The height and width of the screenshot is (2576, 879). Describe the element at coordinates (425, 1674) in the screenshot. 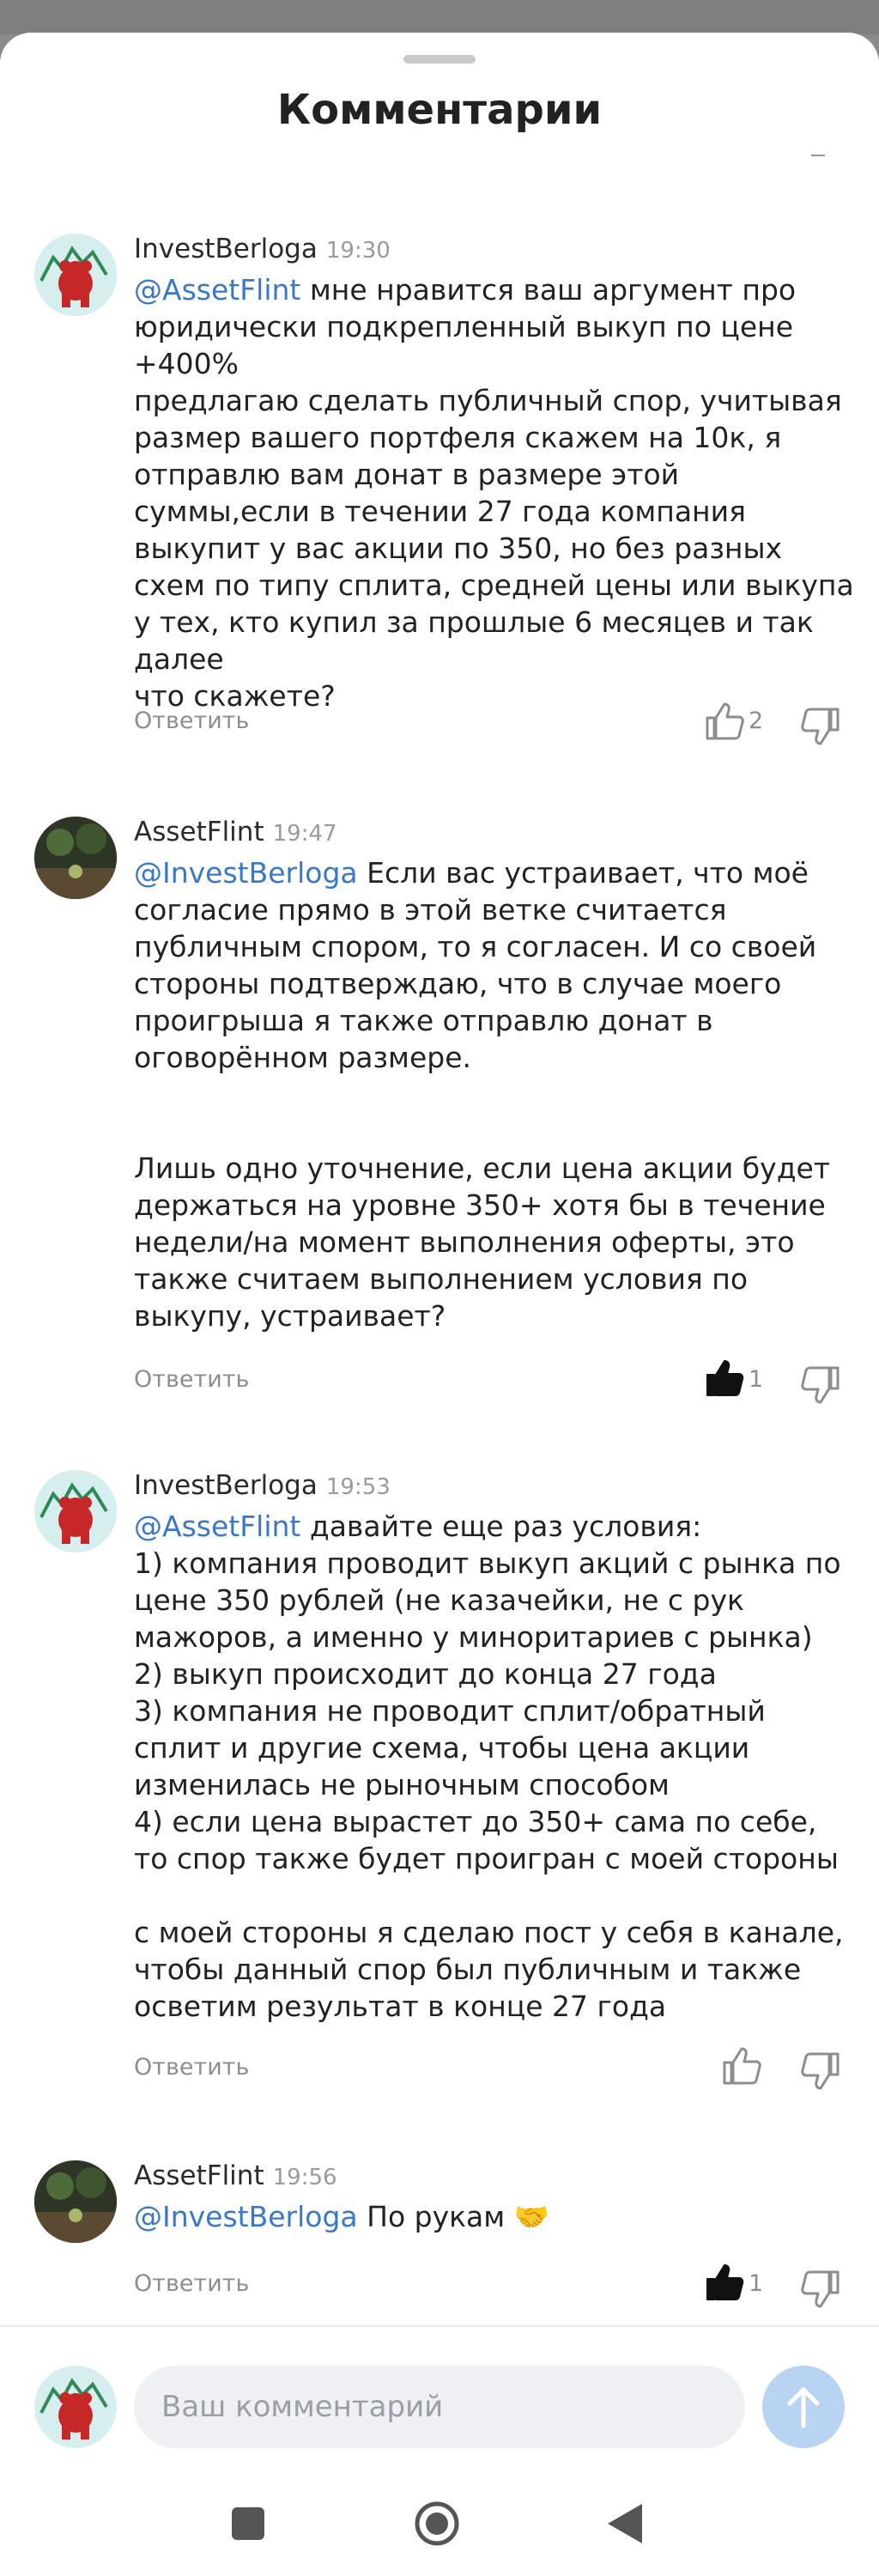

I see `comment-paragraph: 2) выкуп происходит до конца 27 года` at that location.